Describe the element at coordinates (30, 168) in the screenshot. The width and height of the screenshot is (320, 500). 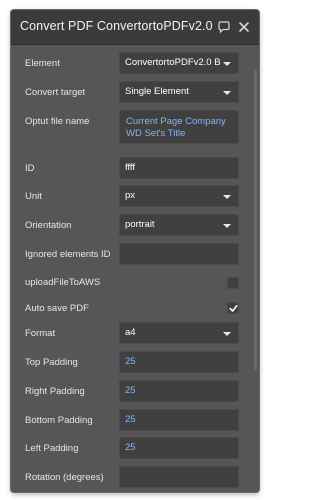
I see `id-label: ID` at that location.